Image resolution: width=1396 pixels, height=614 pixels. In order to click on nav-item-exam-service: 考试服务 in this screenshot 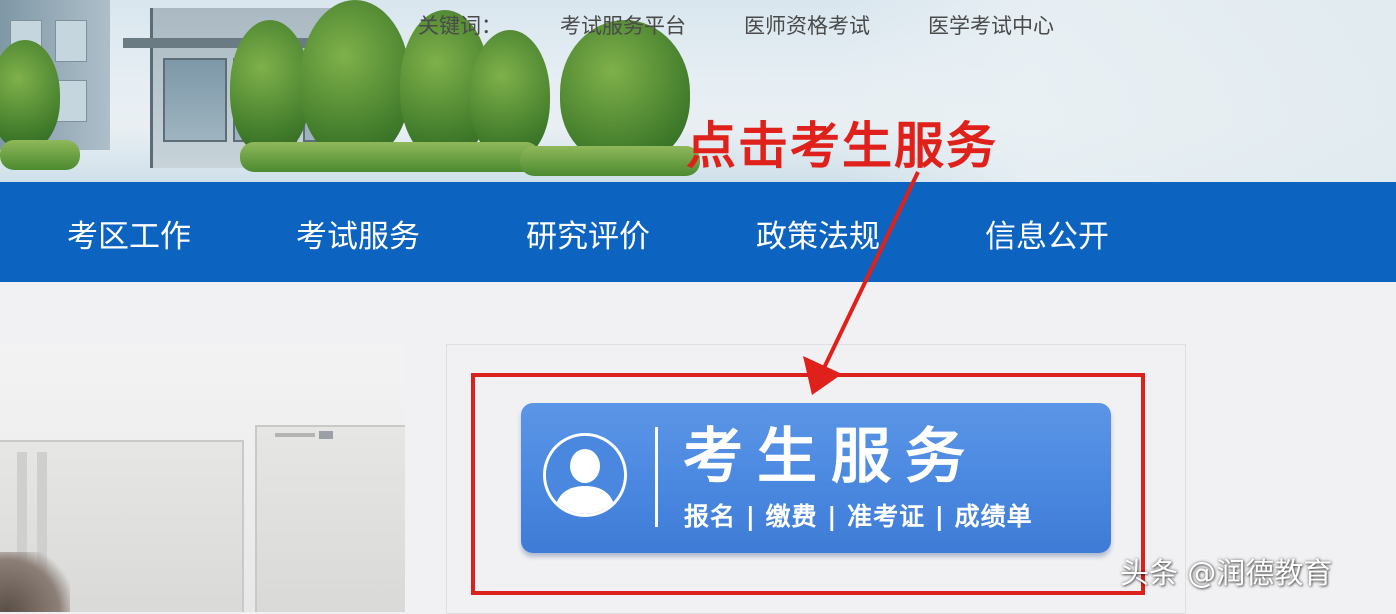, I will do `click(358, 232)`.